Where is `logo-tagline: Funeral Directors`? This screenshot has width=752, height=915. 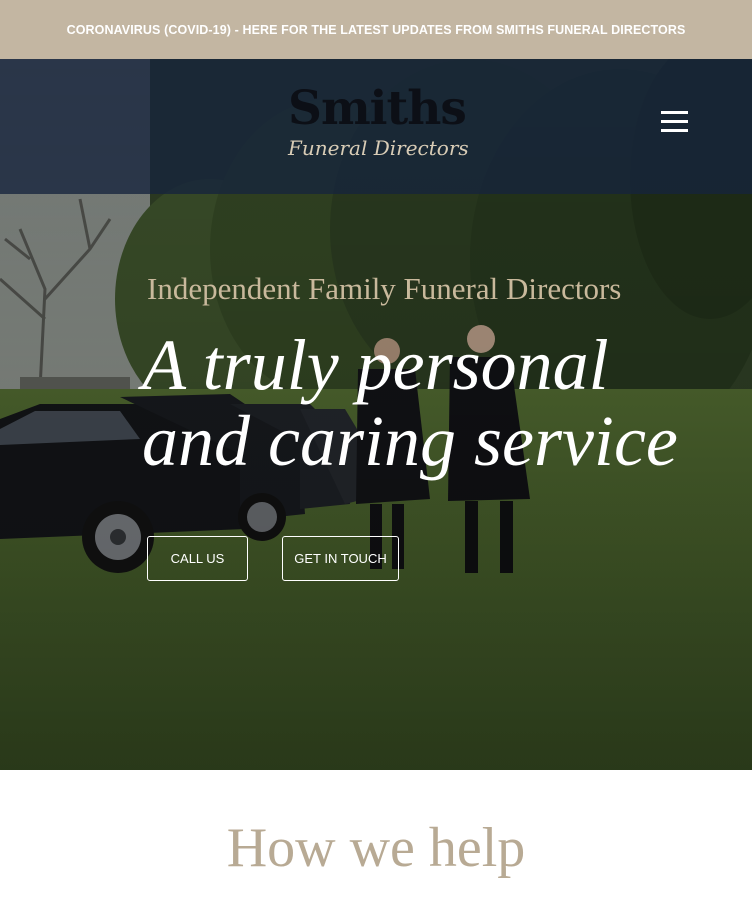 logo-tagline: Funeral Directors is located at coordinates (378, 148).